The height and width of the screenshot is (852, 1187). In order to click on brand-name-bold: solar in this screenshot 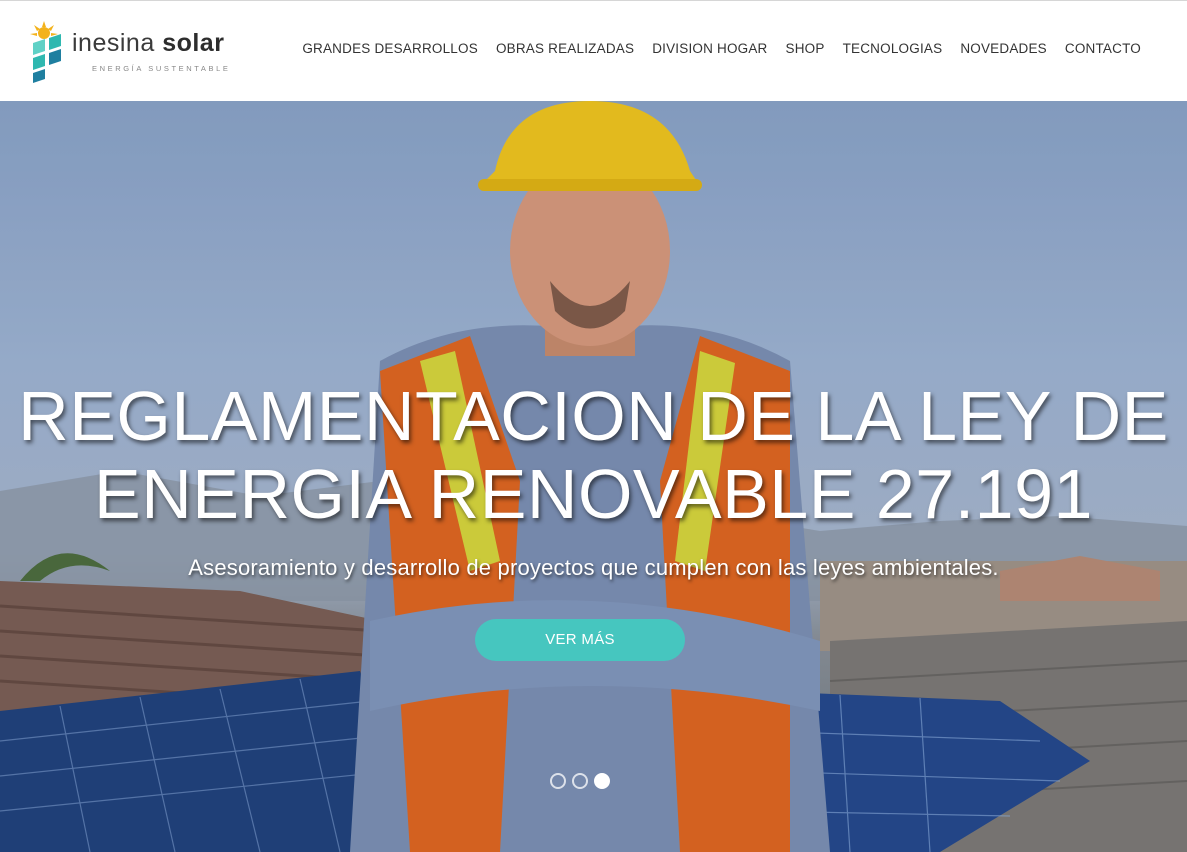, I will do `click(193, 43)`.